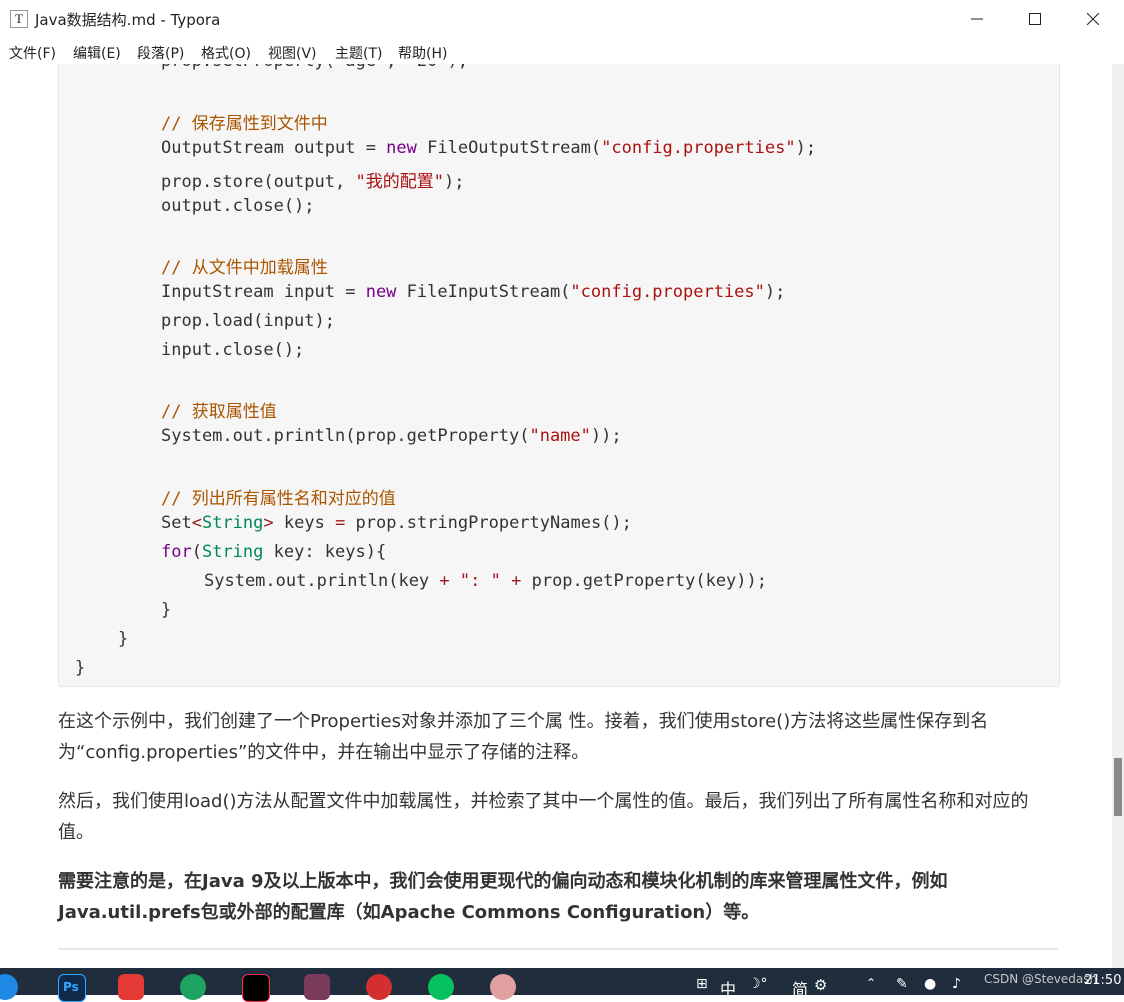  Describe the element at coordinates (193, 987) in the screenshot. I see `edge-browser-icon` at that location.